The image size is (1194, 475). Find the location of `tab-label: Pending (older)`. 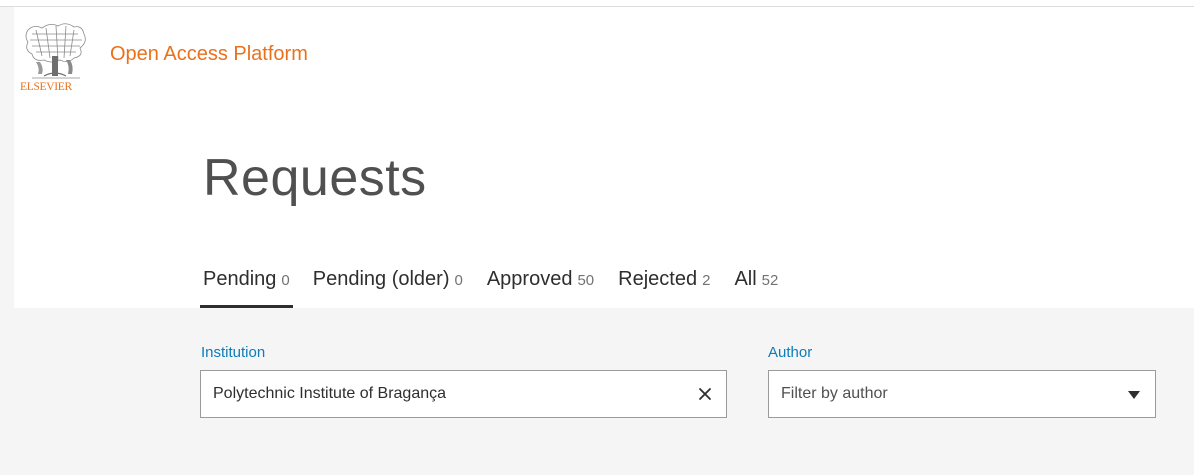

tab-label: Pending (older) is located at coordinates (381, 279).